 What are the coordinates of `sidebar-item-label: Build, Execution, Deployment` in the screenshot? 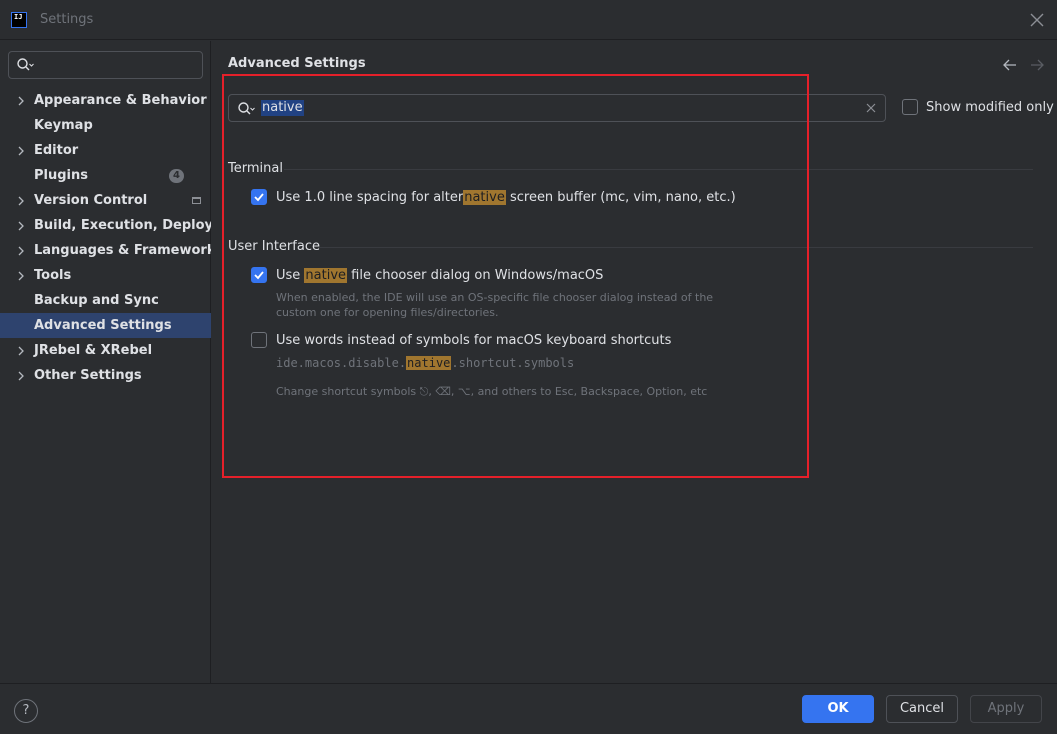 It's located at (122, 225).